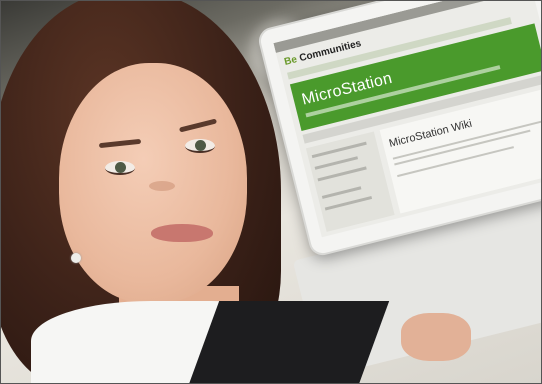 This screenshot has width=542, height=384. Describe the element at coordinates (286, 342) in the screenshot. I see `dark-jacket` at that location.